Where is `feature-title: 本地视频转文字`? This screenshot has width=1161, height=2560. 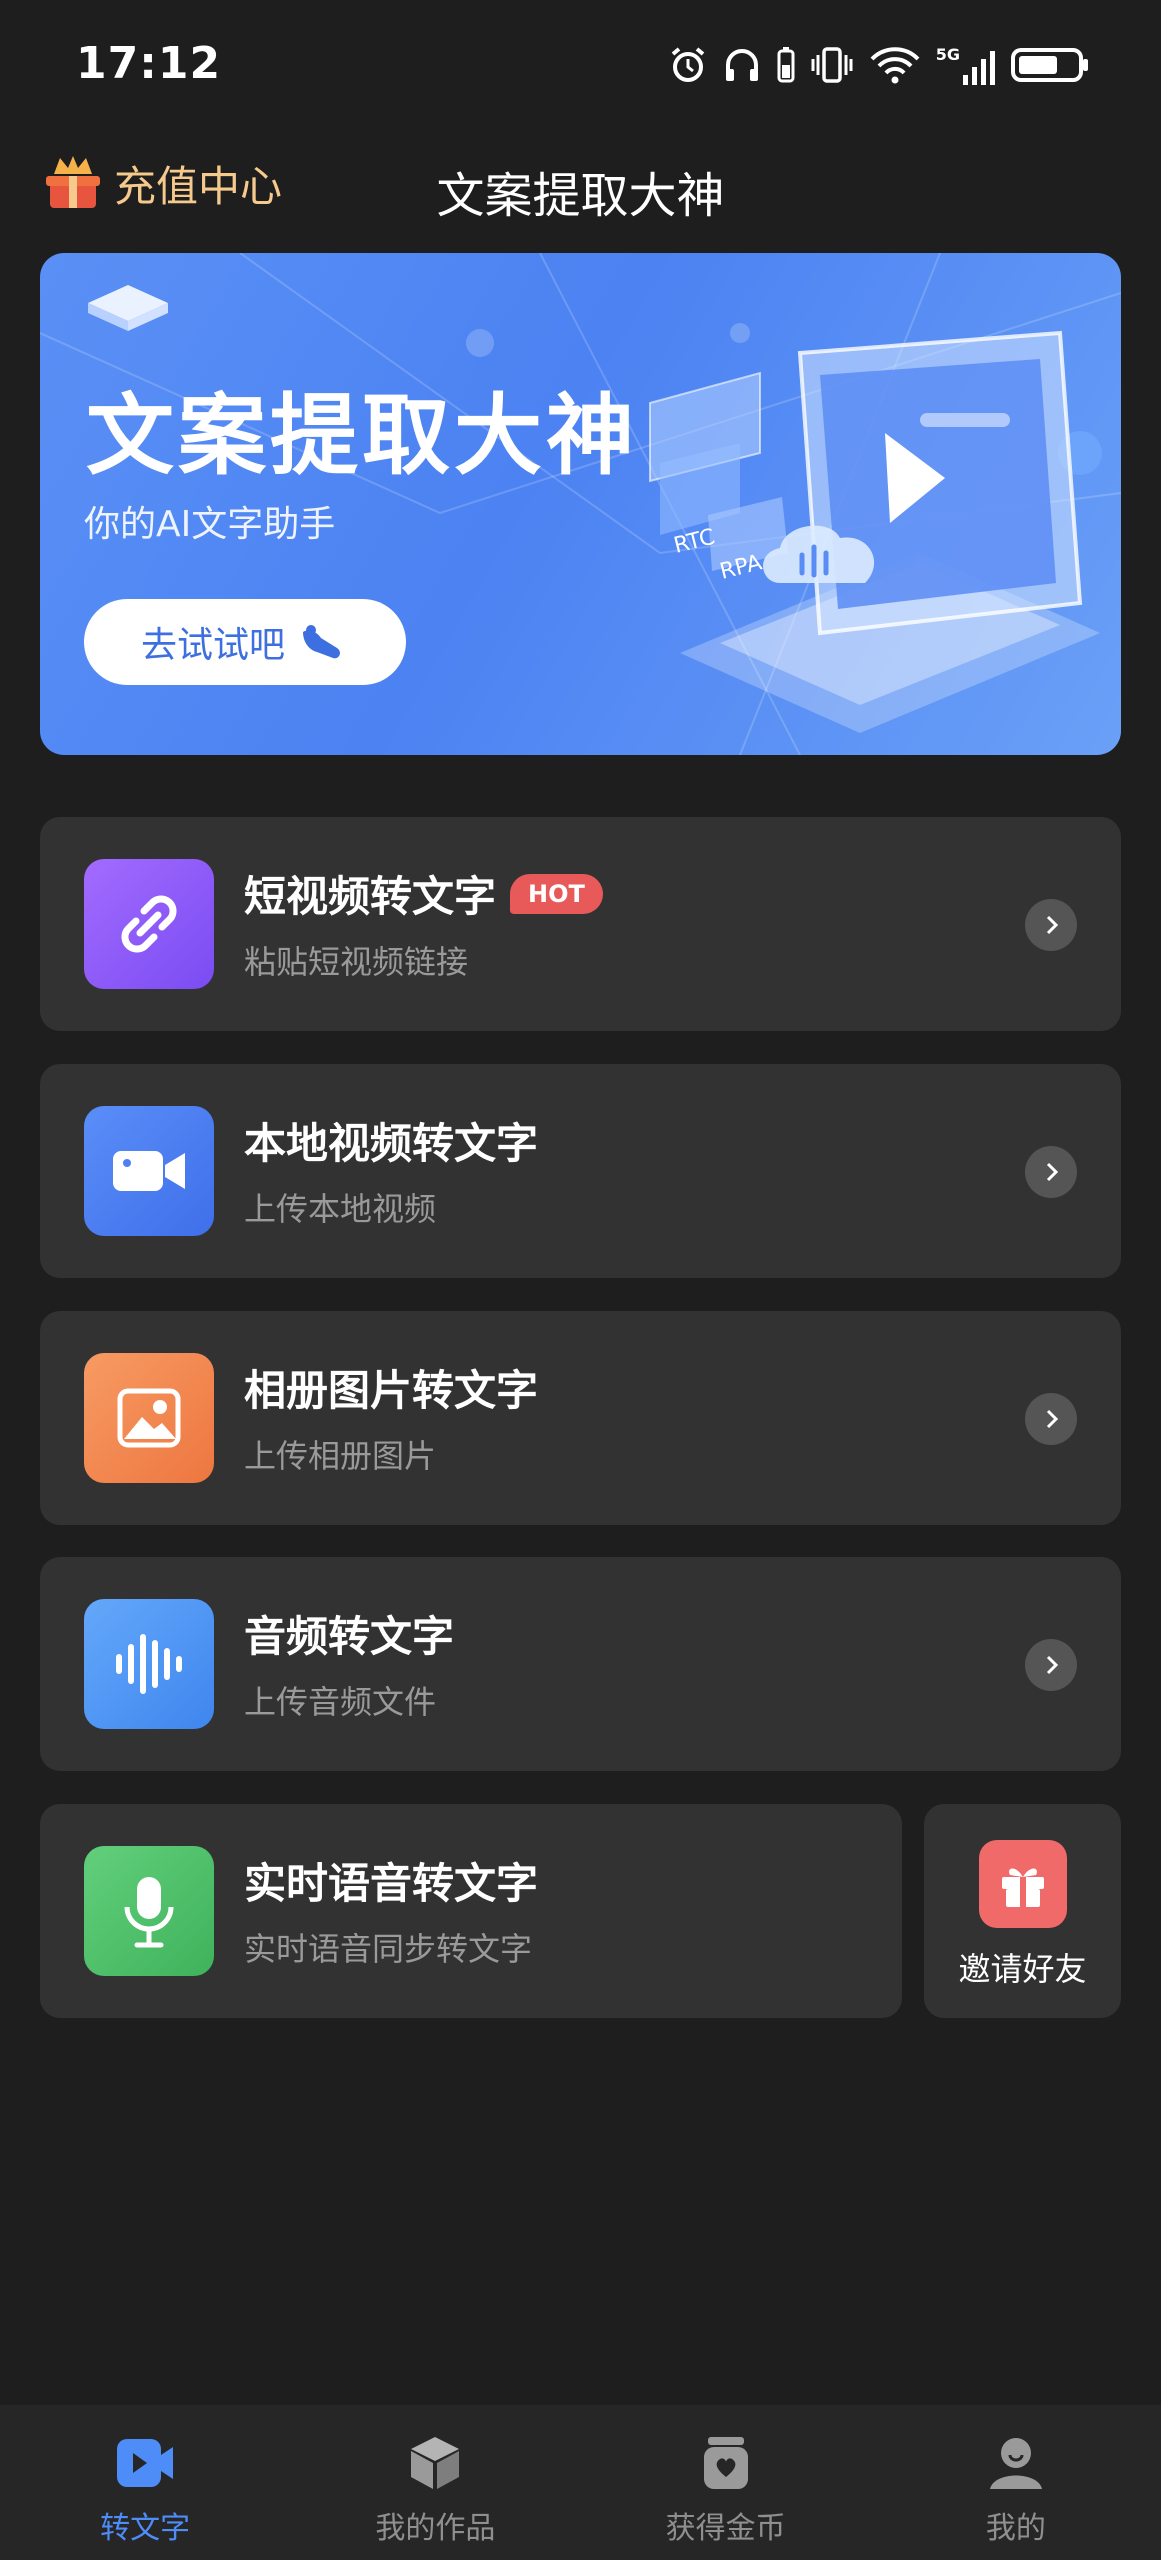
feature-title: 本地视频转文字 is located at coordinates (391, 1143).